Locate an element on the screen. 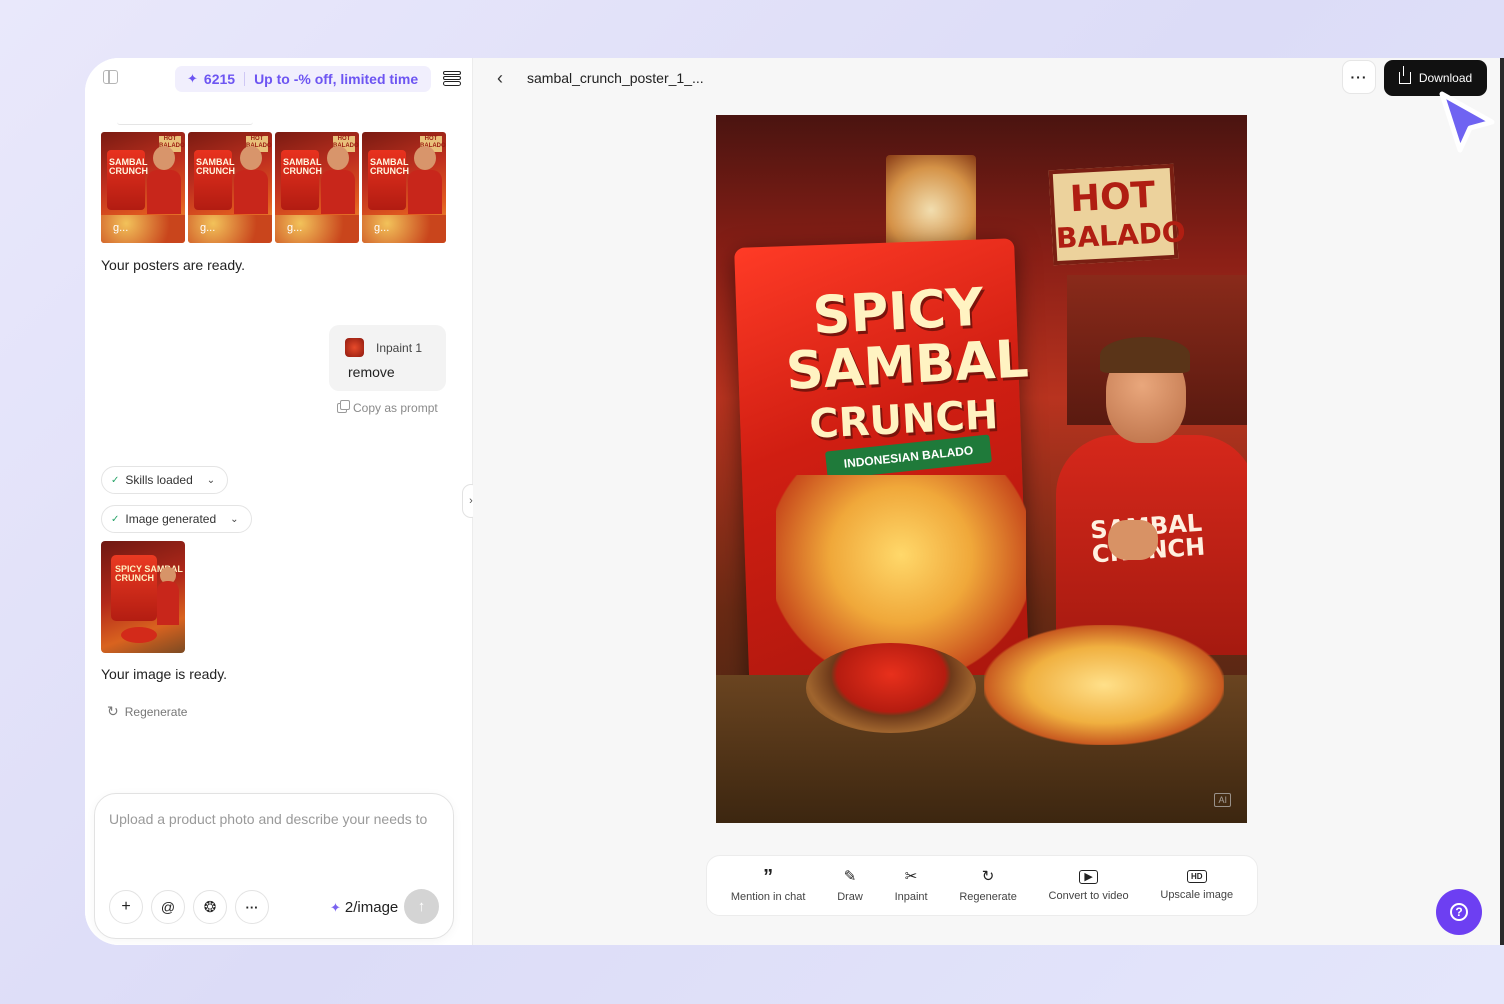 This screenshot has height=1004, width=1504. arrow-up-icon: ↑ is located at coordinates (421, 906).